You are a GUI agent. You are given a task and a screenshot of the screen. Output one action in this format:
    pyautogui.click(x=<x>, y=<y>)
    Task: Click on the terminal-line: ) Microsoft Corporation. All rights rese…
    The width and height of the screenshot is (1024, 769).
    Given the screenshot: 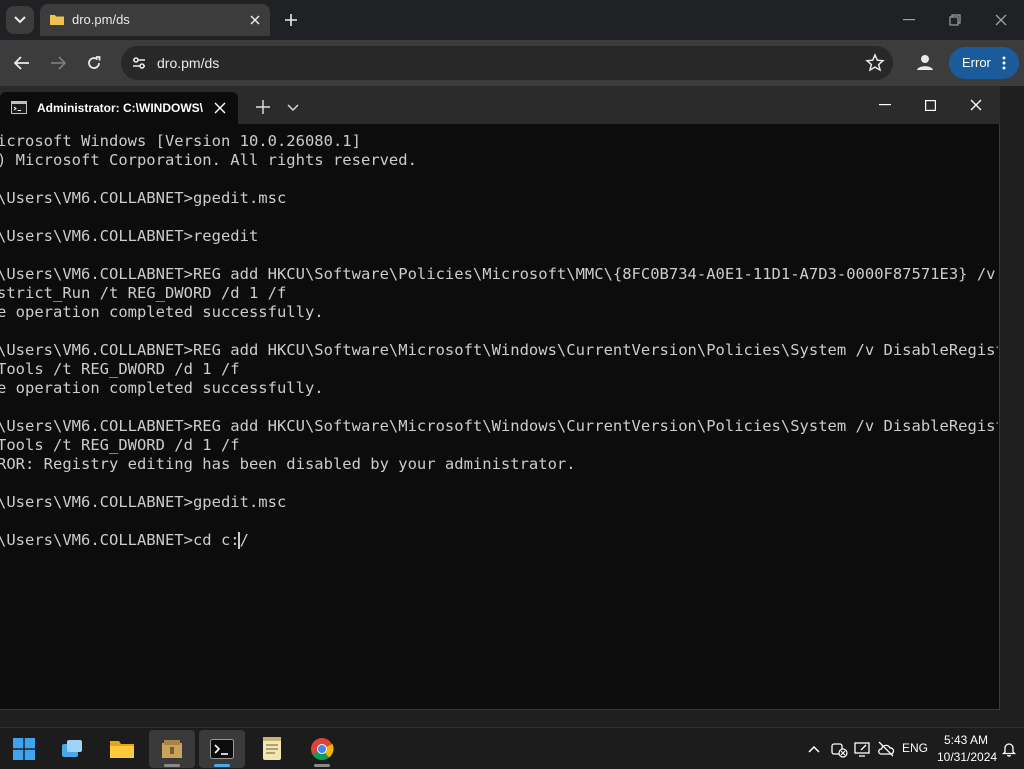 What is the action you would take?
    pyautogui.click(x=208, y=160)
    